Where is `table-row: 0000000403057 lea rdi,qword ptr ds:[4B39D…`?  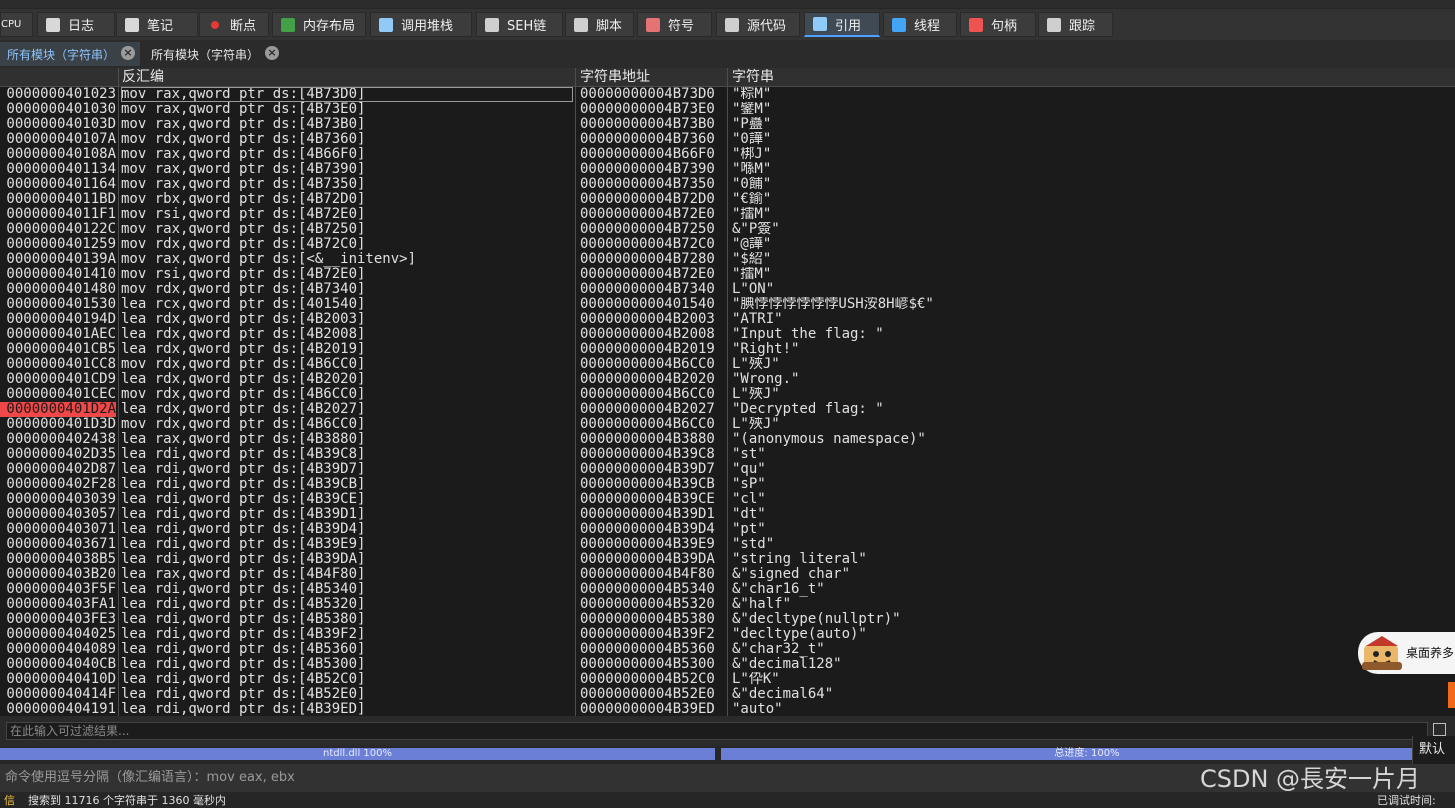
table-row: 0000000403057 lea rdi,qword ptr ds:[4B39D… is located at coordinates (727, 514).